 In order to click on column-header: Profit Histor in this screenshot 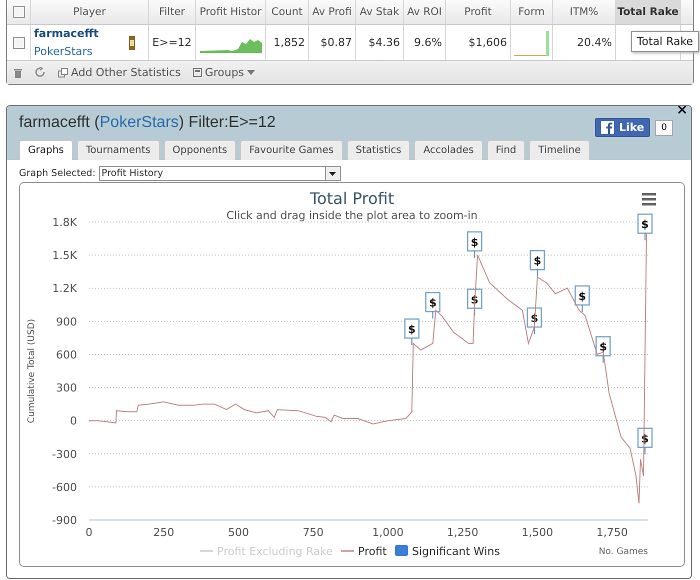, I will do `click(231, 12)`.